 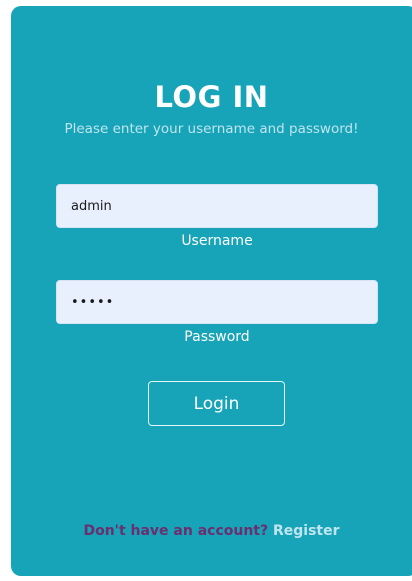 What do you see at coordinates (176, 531) in the screenshot?
I see `register-prompt-text: Don't have an account?` at bounding box center [176, 531].